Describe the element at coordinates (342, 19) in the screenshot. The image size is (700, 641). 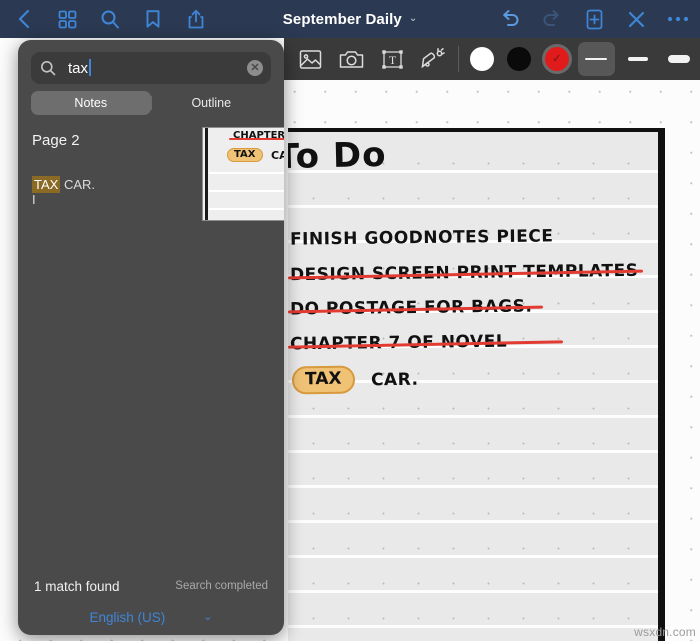
I see `page-title: September Daily` at that location.